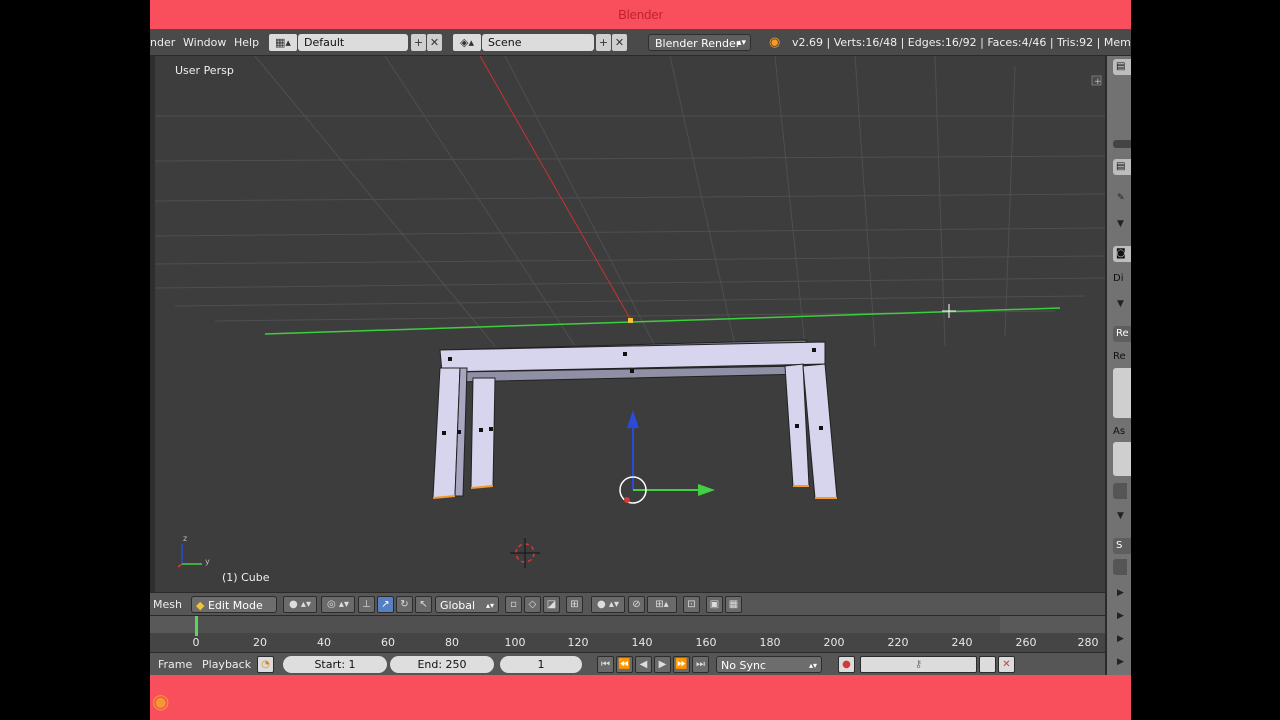  I want to click on record-icon: ●, so click(846, 664).